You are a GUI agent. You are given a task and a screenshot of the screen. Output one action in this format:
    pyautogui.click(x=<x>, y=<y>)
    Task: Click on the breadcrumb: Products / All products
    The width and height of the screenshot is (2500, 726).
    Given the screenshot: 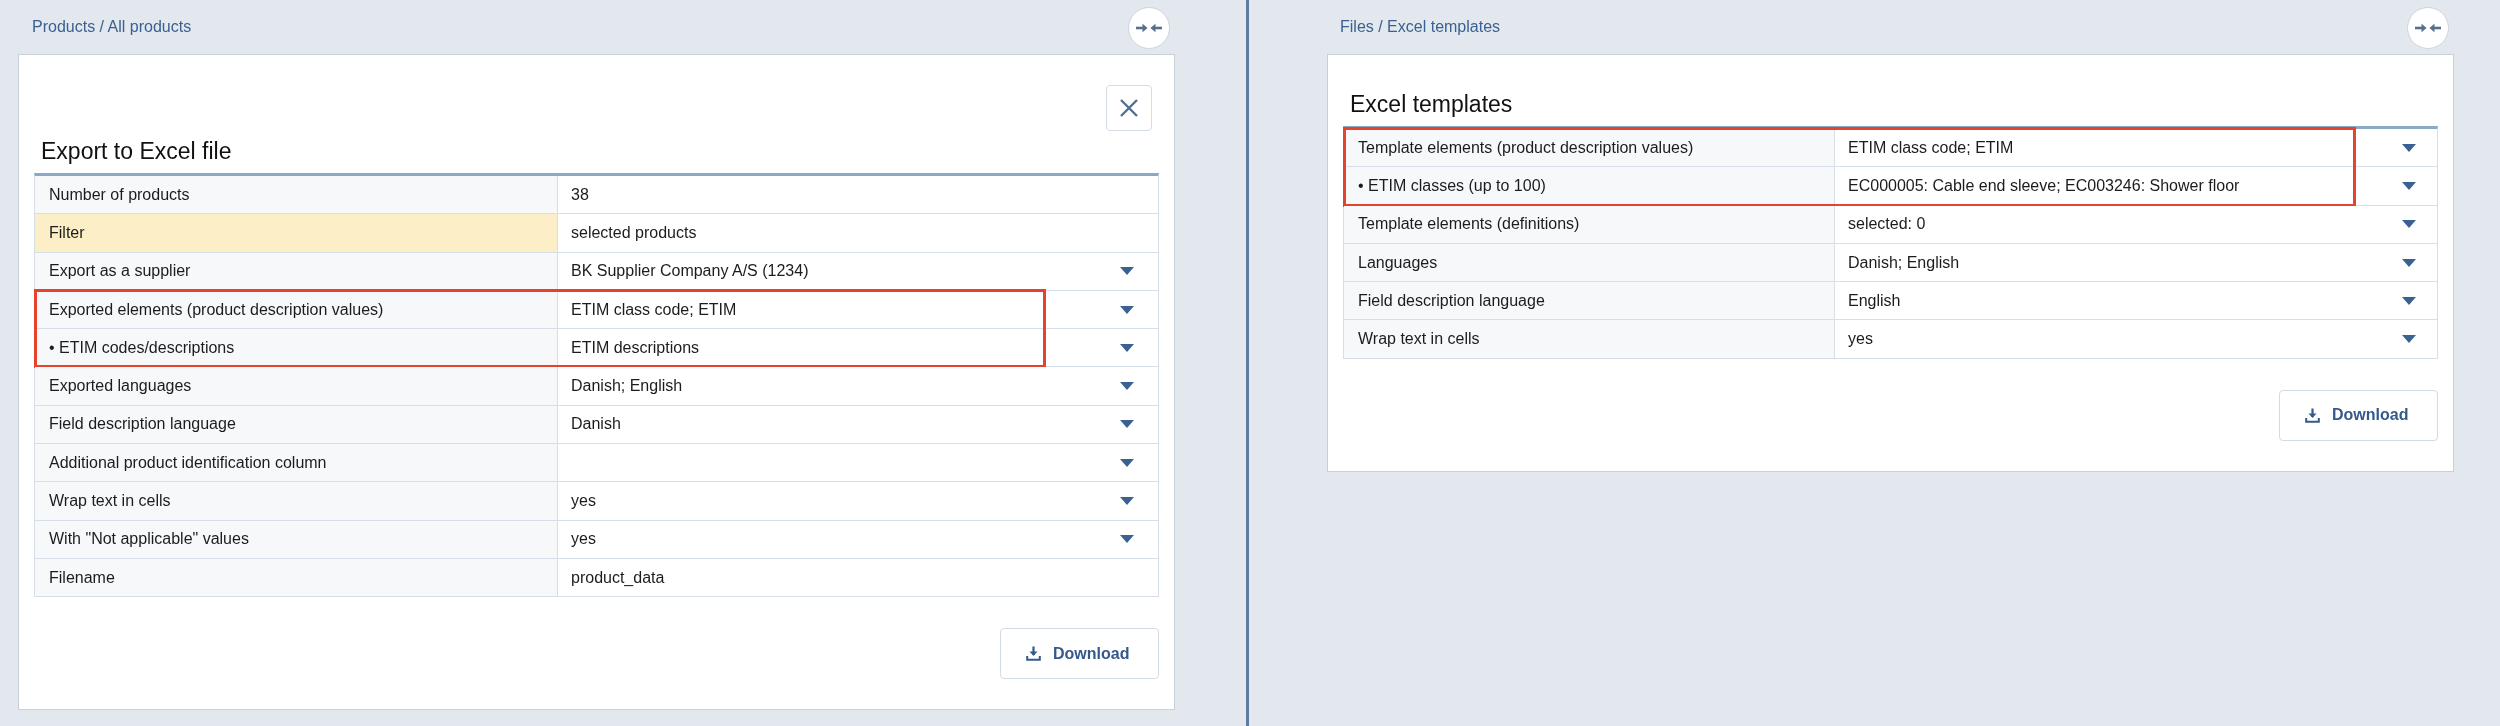 What is the action you would take?
    pyautogui.click(x=112, y=27)
    